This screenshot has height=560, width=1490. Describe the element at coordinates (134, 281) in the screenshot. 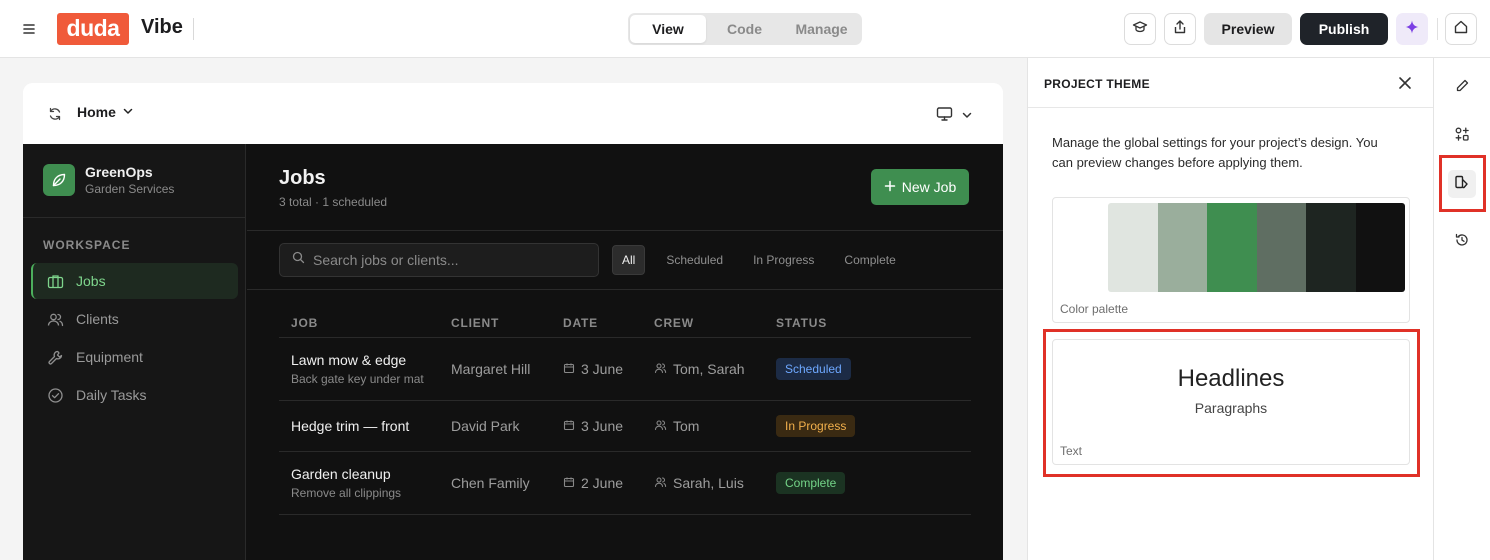

I see `nav-item-jobs: Jobs` at that location.